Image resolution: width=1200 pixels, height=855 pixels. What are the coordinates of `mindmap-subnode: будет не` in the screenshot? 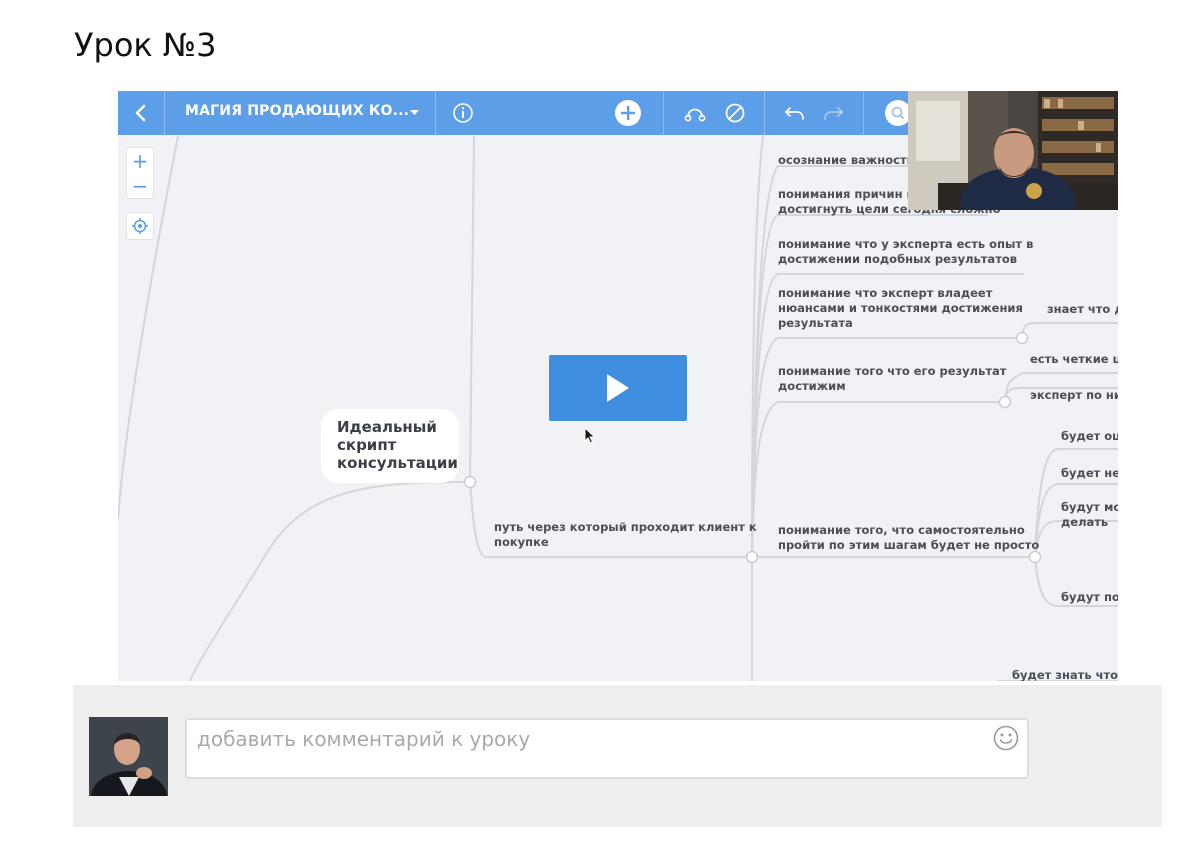 It's located at (1089, 473).